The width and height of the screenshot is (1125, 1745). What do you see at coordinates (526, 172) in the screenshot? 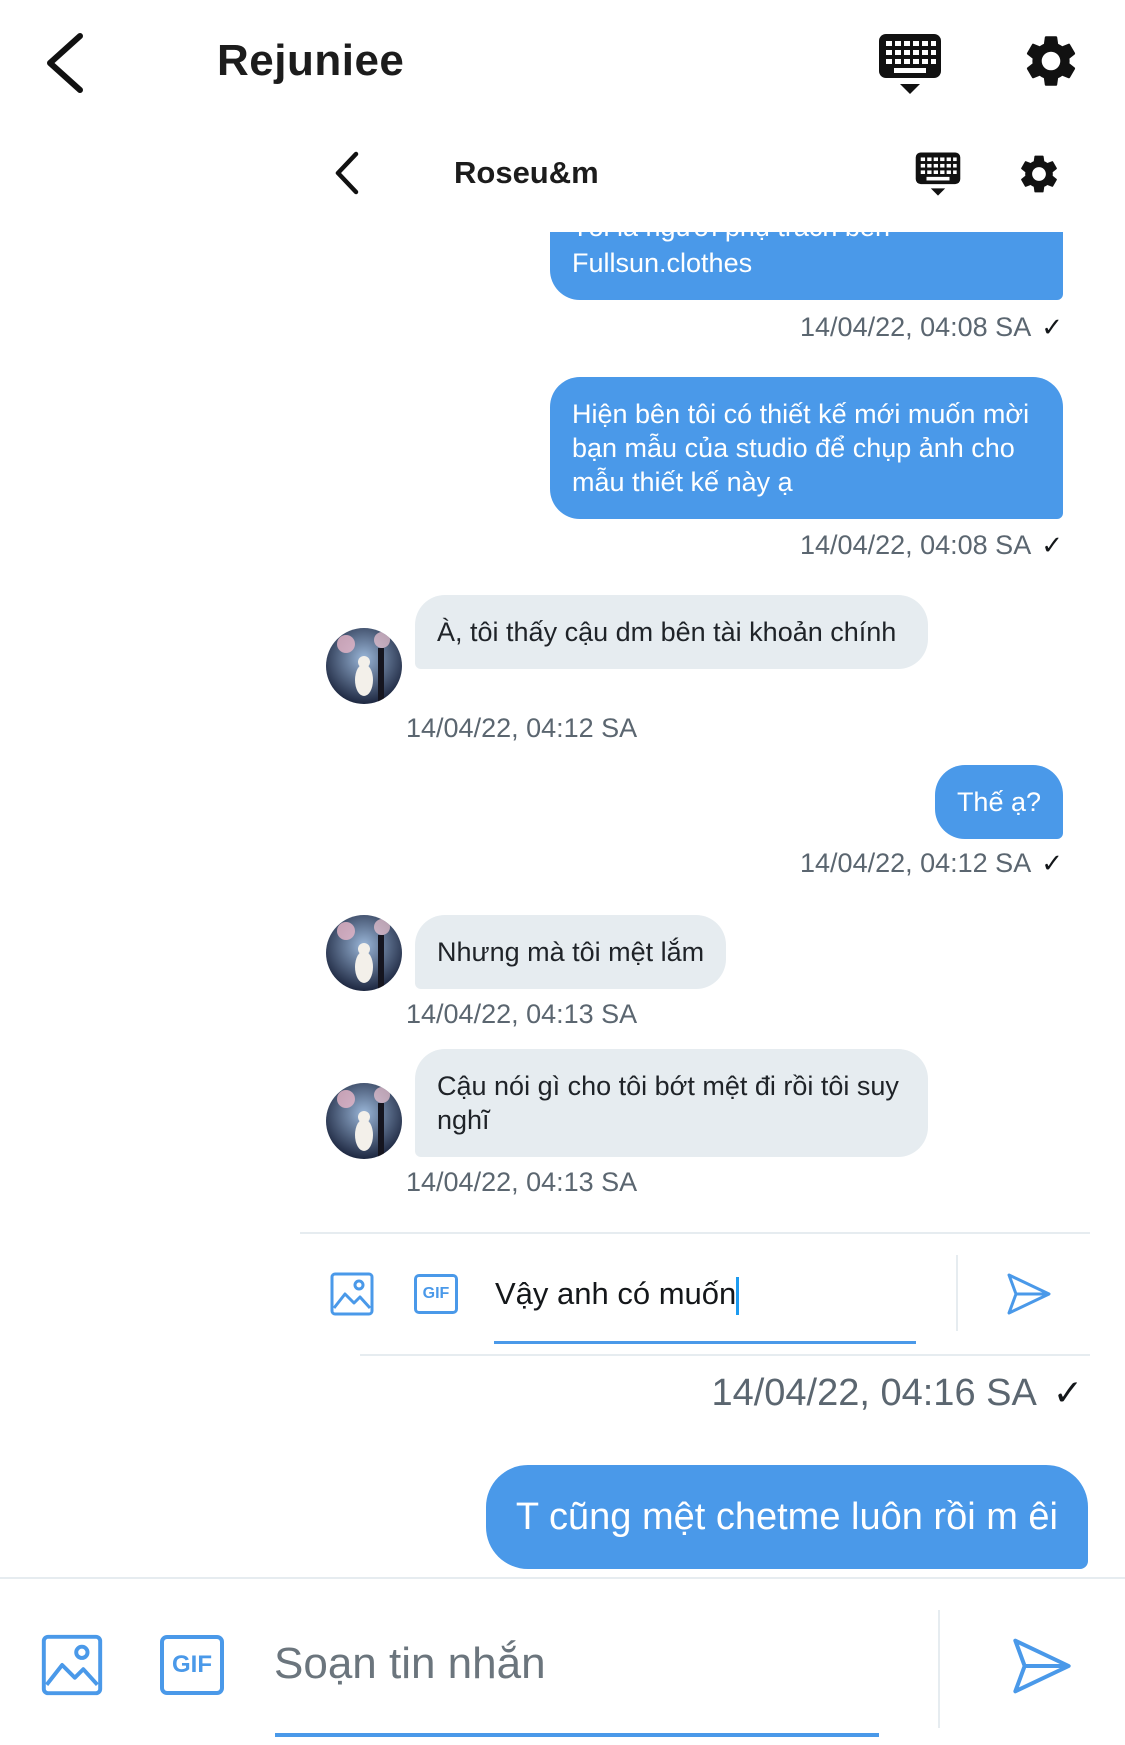
I see `inner-conversation-title: Roseu&m` at bounding box center [526, 172].